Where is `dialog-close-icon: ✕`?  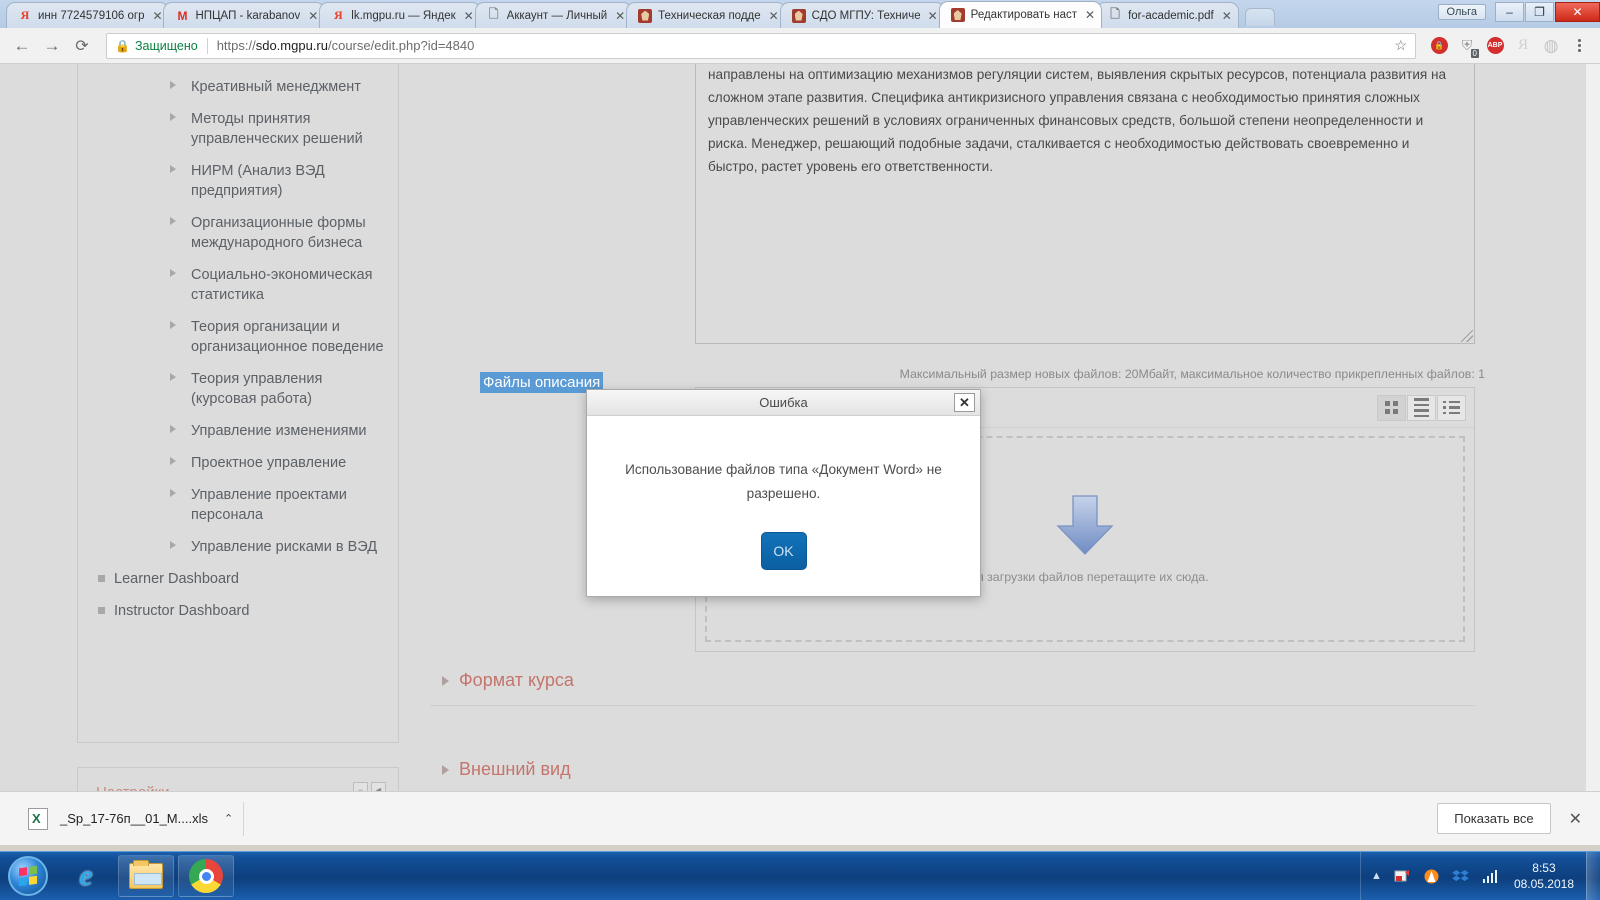
dialog-close-icon: ✕ is located at coordinates (964, 402).